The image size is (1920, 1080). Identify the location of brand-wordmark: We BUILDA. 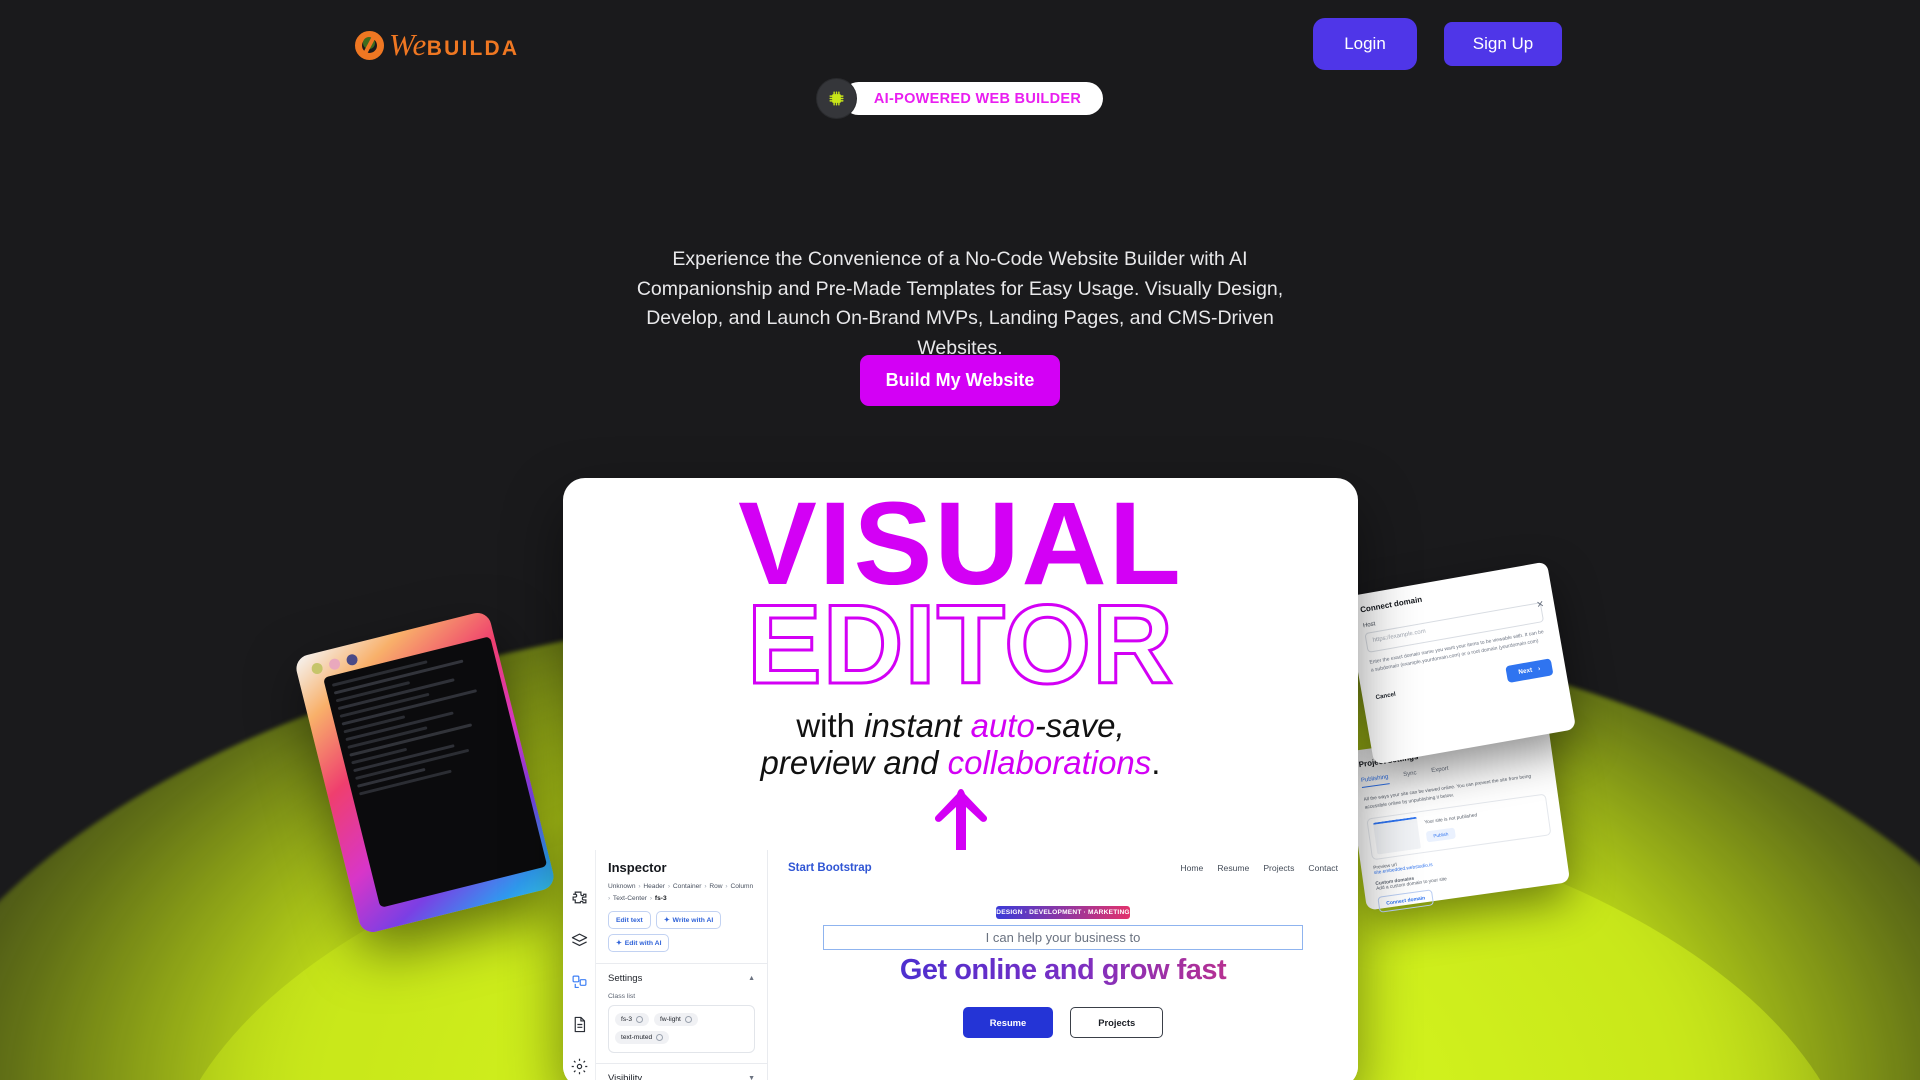
(454, 45).